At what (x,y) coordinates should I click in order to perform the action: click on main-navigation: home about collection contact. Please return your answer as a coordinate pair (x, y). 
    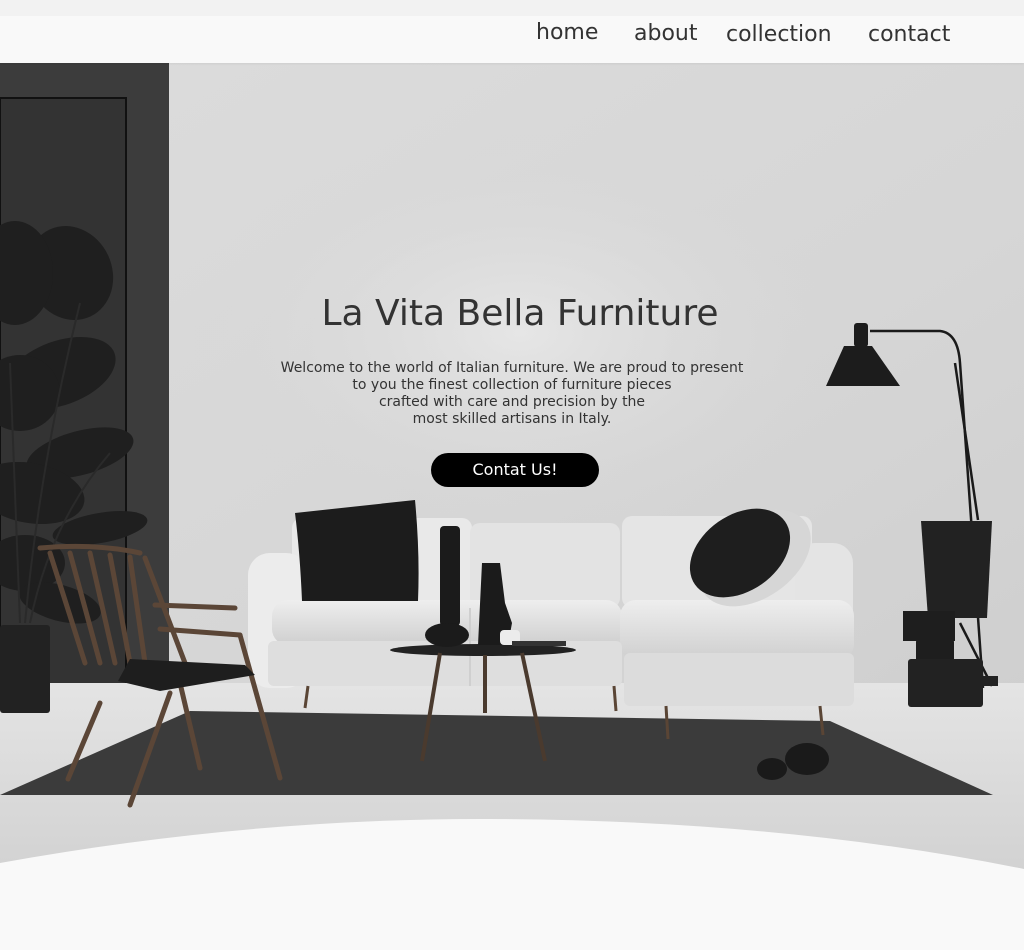
    Looking at the image, I should click on (512, 39).